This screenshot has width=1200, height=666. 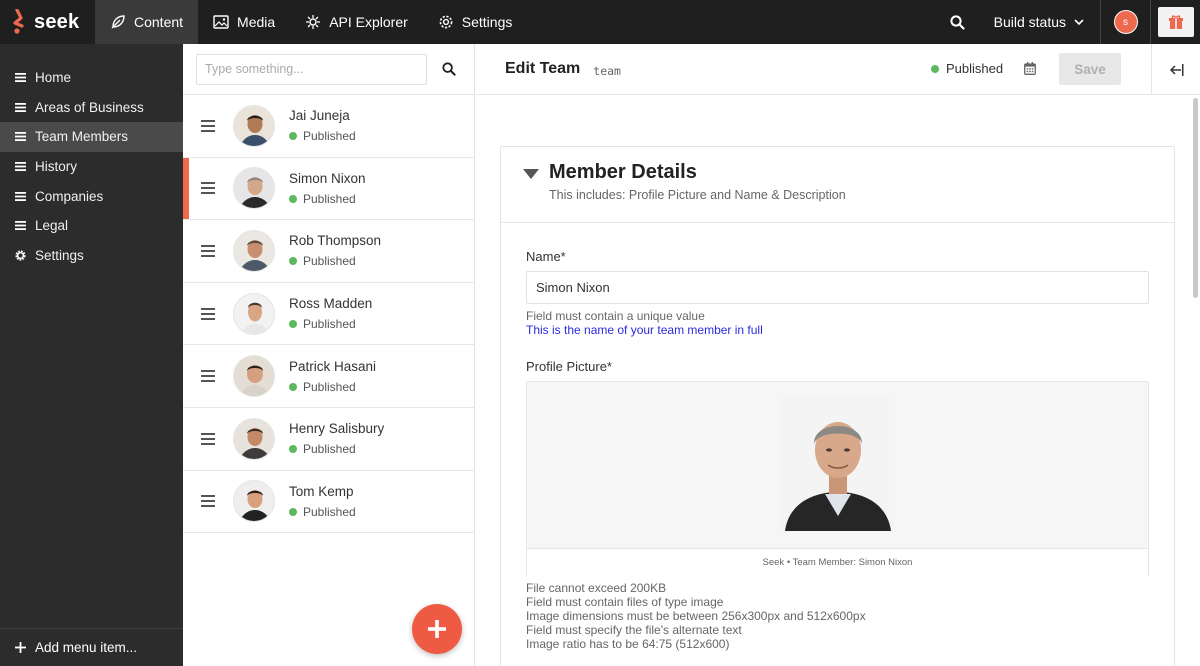 What do you see at coordinates (328, 314) in the screenshot?
I see `list-item: Ross Madden Published` at bounding box center [328, 314].